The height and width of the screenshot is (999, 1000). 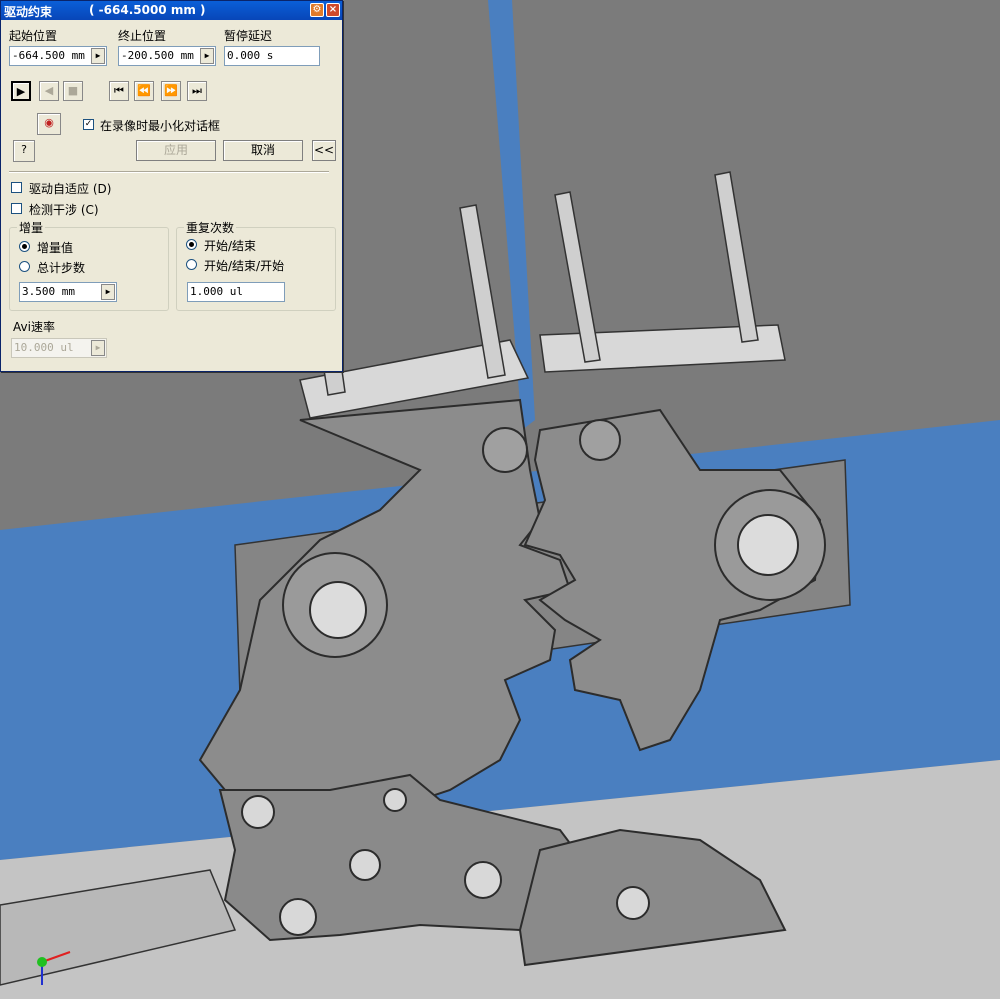 What do you see at coordinates (48, 55) in the screenshot?
I see `start-position-value: -664.500 mm` at bounding box center [48, 55].